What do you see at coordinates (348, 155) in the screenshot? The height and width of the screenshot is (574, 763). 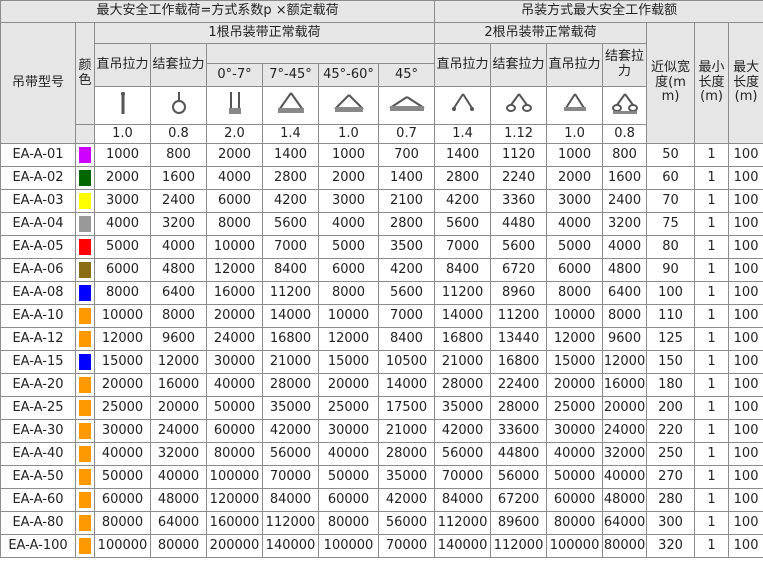 I see `load-cell: 1000` at bounding box center [348, 155].